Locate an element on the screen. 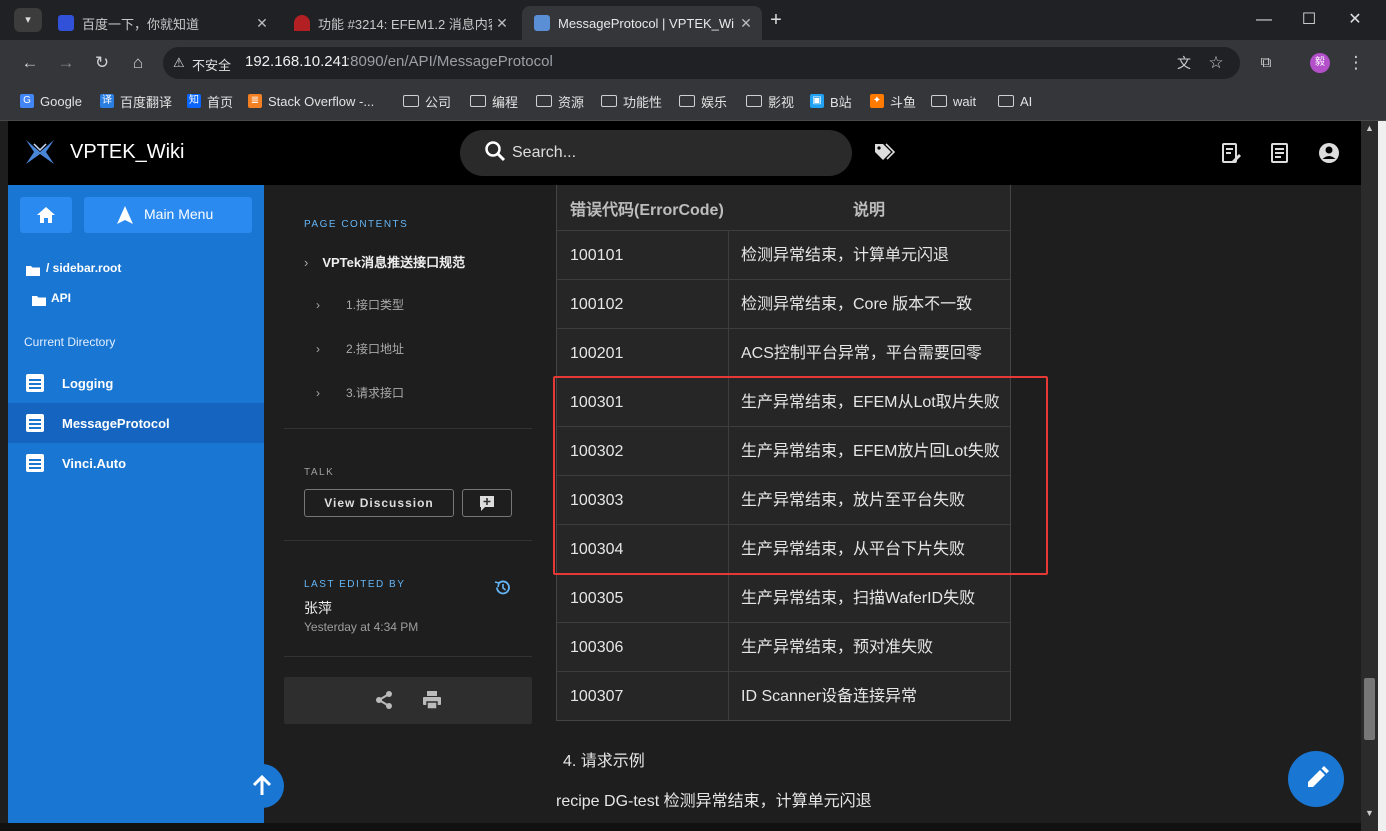  last-edited-label: LAST EDITED BY is located at coordinates (355, 584).